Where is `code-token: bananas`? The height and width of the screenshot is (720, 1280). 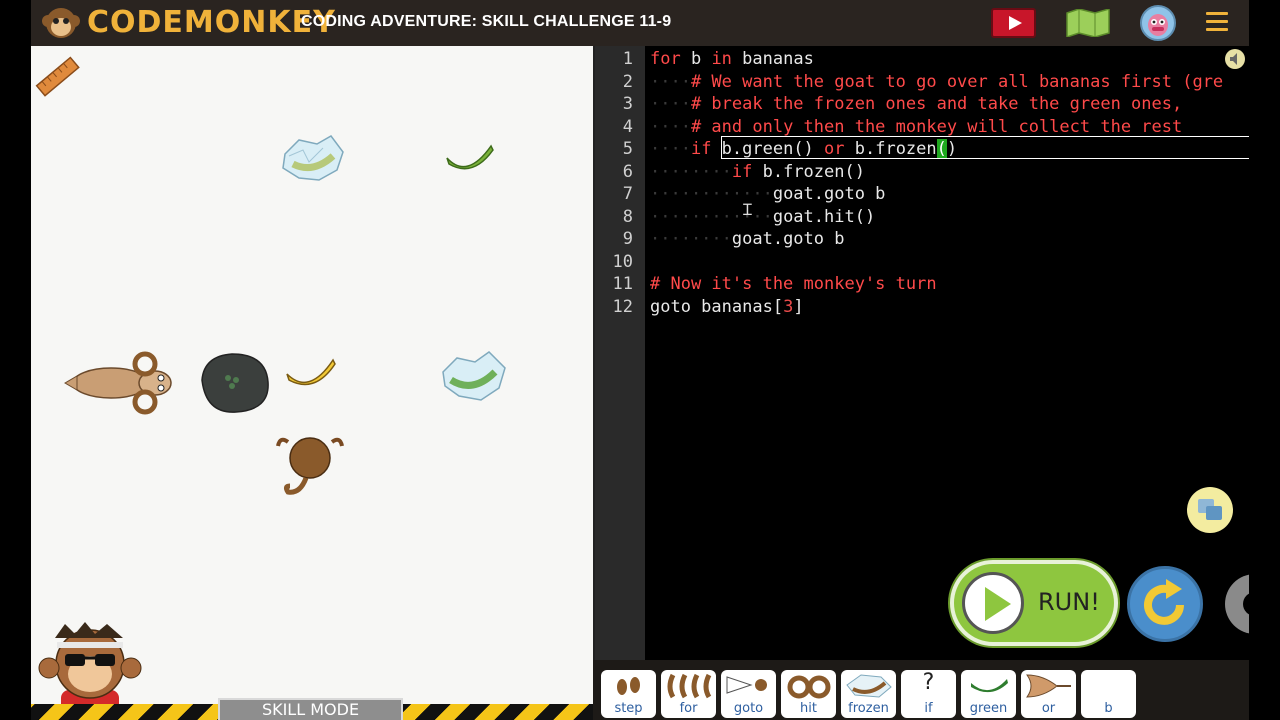
code-token: bananas is located at coordinates (772, 59).